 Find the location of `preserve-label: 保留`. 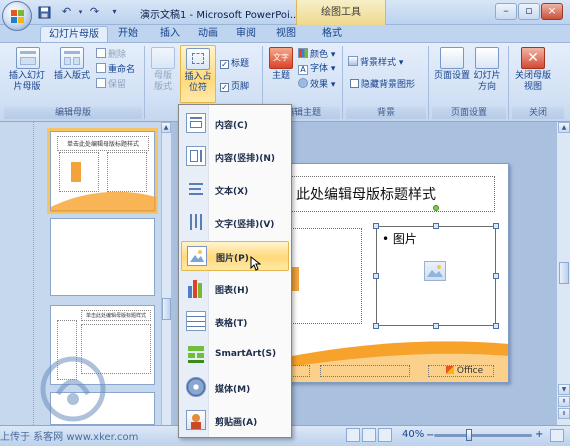

preserve-label: 保留 is located at coordinates (117, 85).